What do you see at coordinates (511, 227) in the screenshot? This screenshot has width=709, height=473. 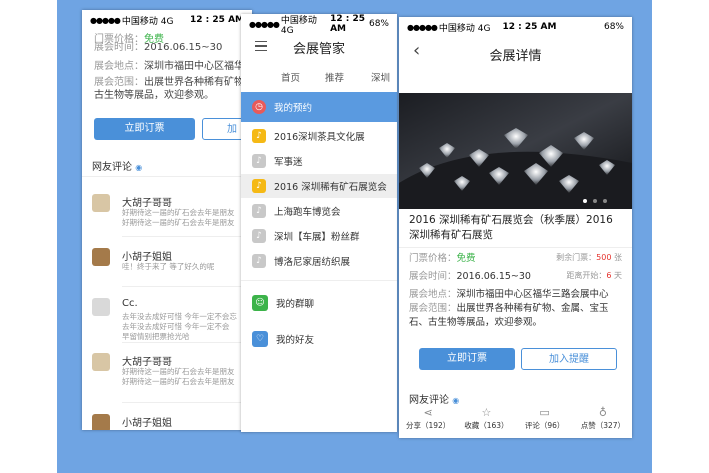 I see `event-title: 2016 深圳稀有矿石展览会（秋季展）2016 深圳稀有矿石展览` at bounding box center [511, 227].